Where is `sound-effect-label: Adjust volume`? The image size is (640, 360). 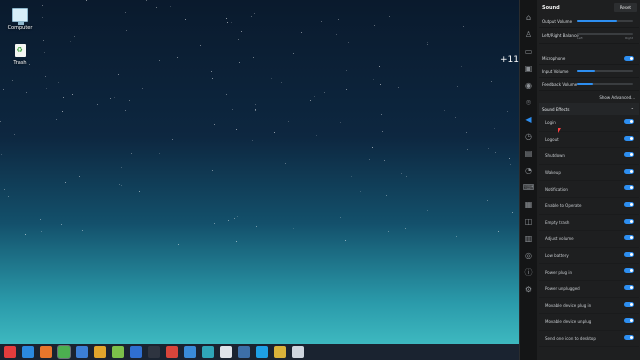
sound-effect-label: Adjust volume is located at coordinates (559, 239).